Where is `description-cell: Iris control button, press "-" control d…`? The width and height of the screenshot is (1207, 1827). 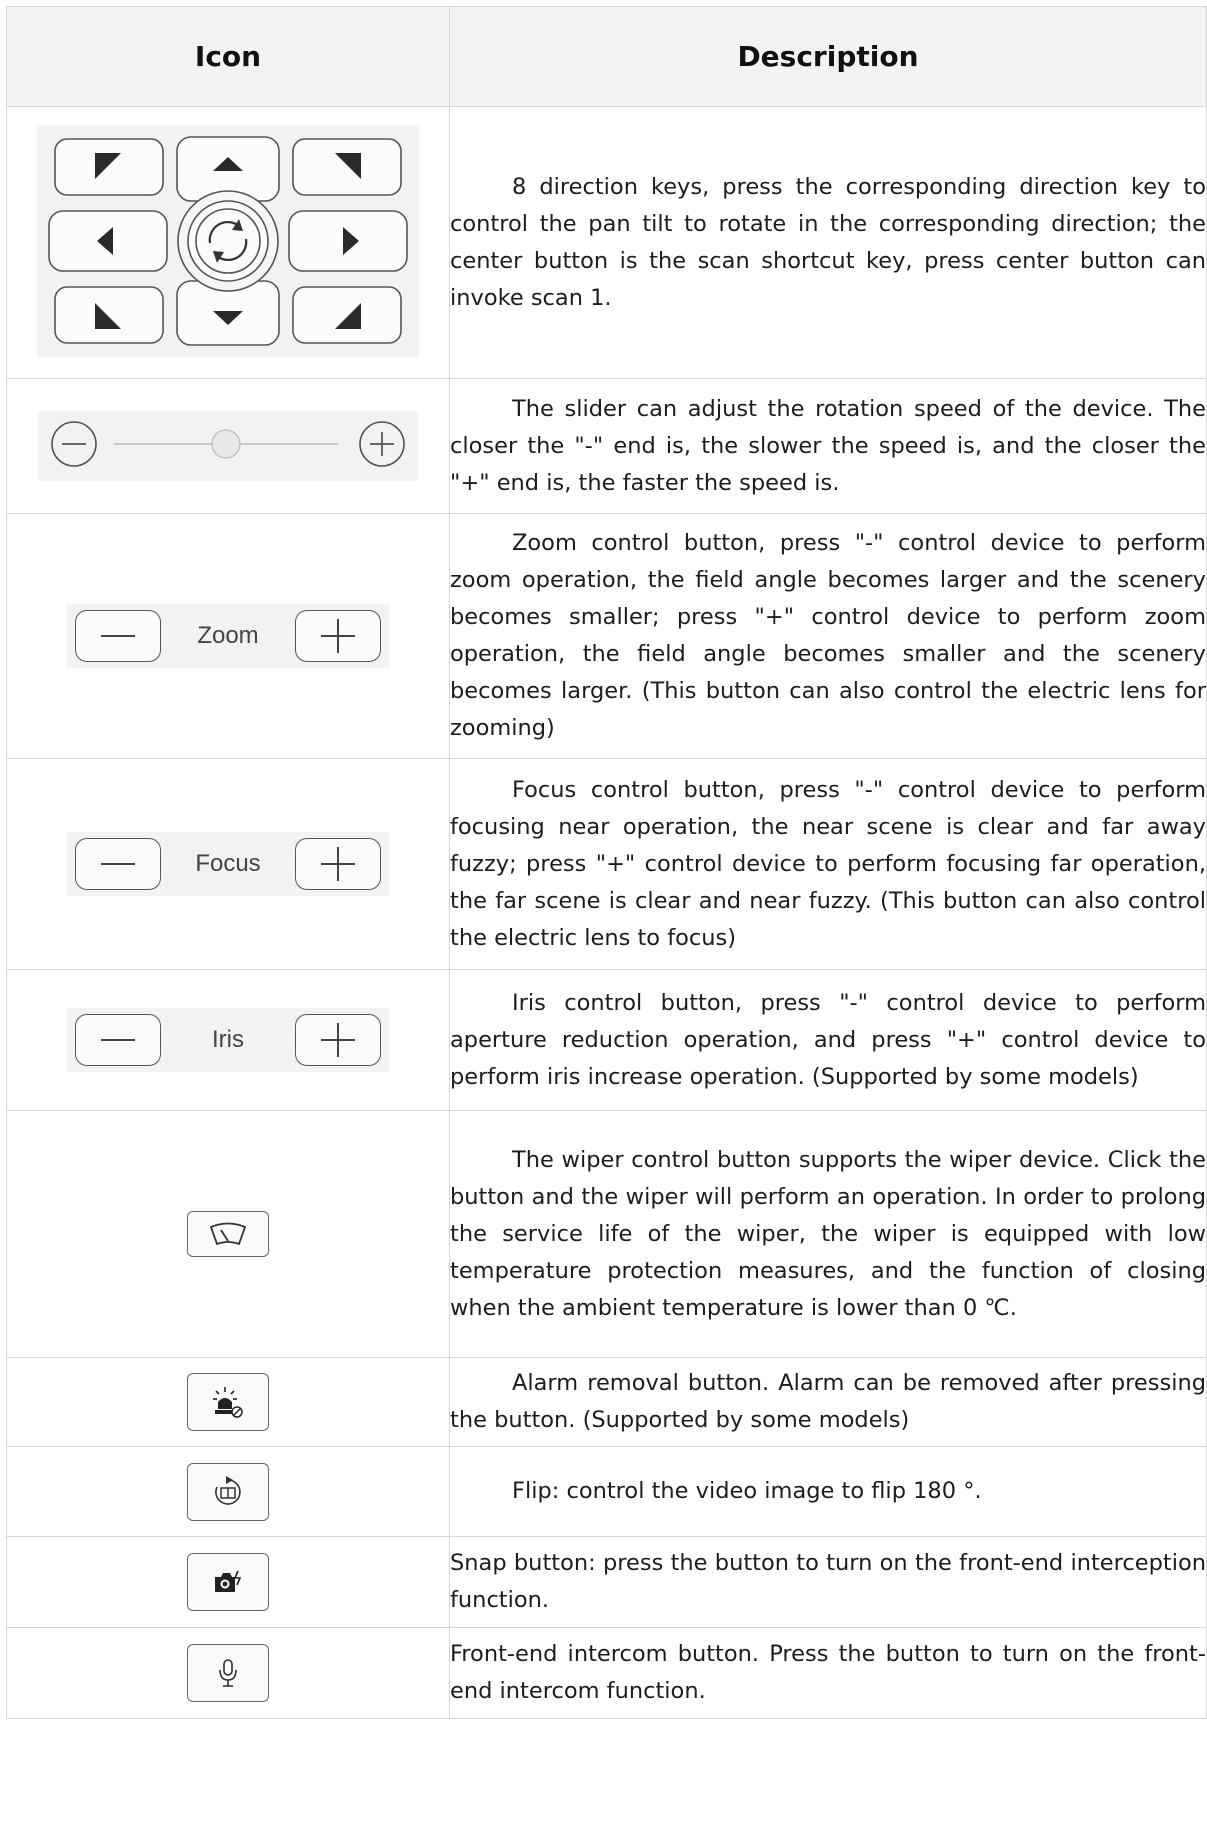 description-cell: Iris control button, press "-" control d… is located at coordinates (828, 1040).